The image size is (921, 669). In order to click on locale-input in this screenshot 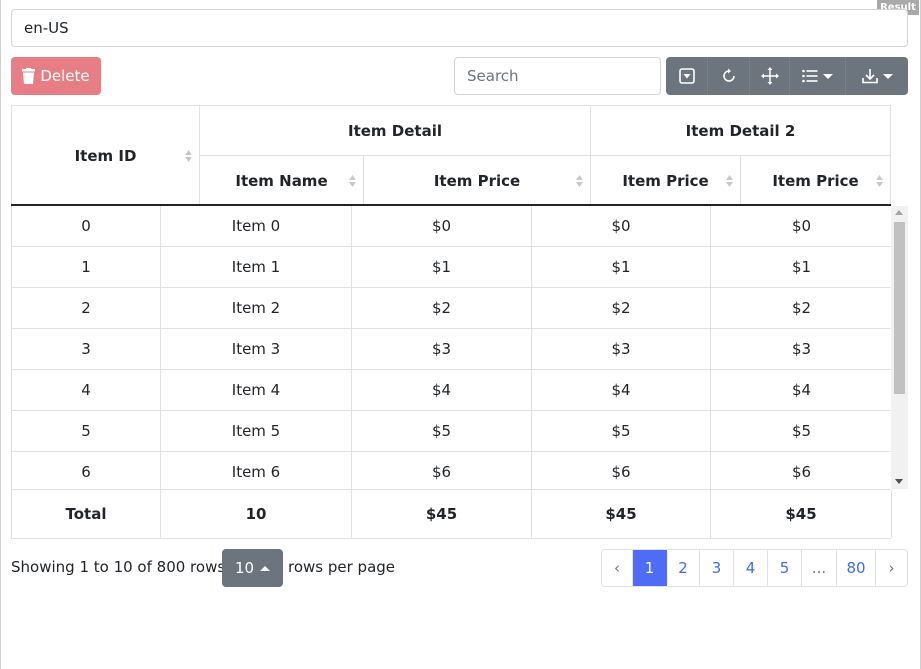, I will do `click(459, 28)`.